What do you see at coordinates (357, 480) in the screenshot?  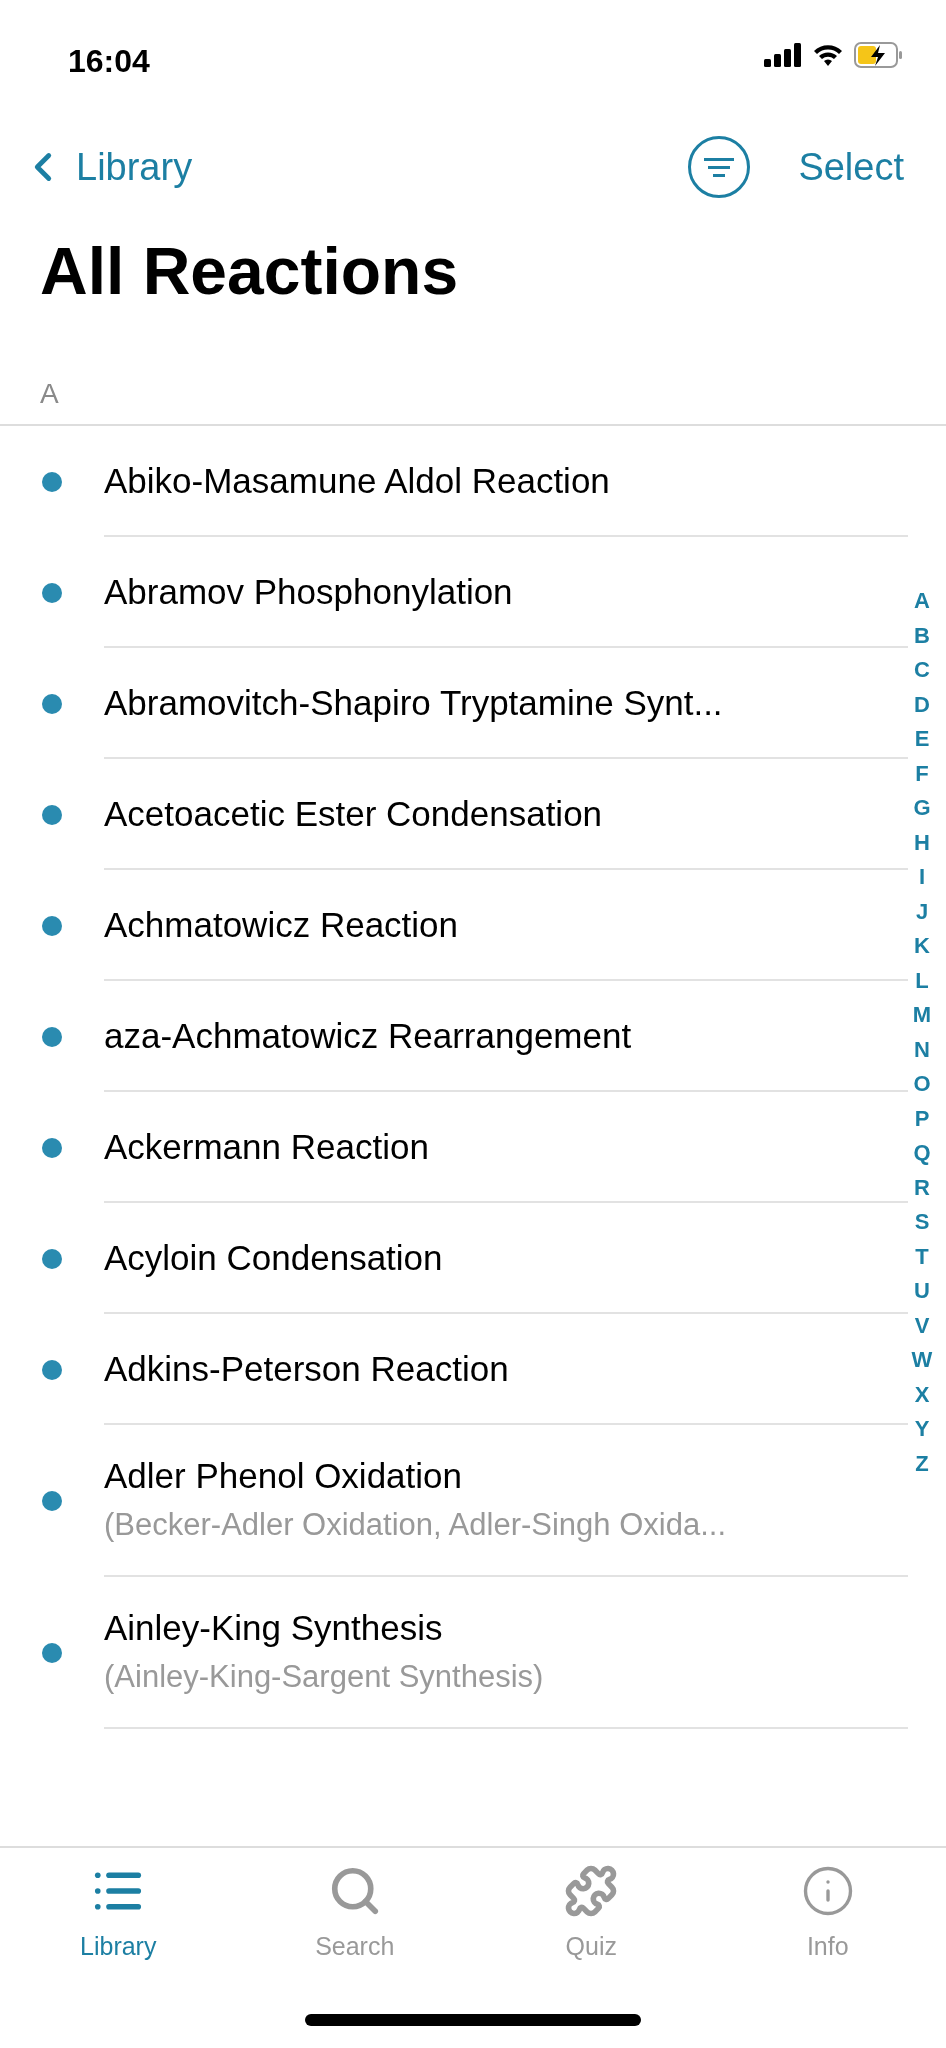 I see `reaction-name: Abiko-Masamune Aldol Reaction` at bounding box center [357, 480].